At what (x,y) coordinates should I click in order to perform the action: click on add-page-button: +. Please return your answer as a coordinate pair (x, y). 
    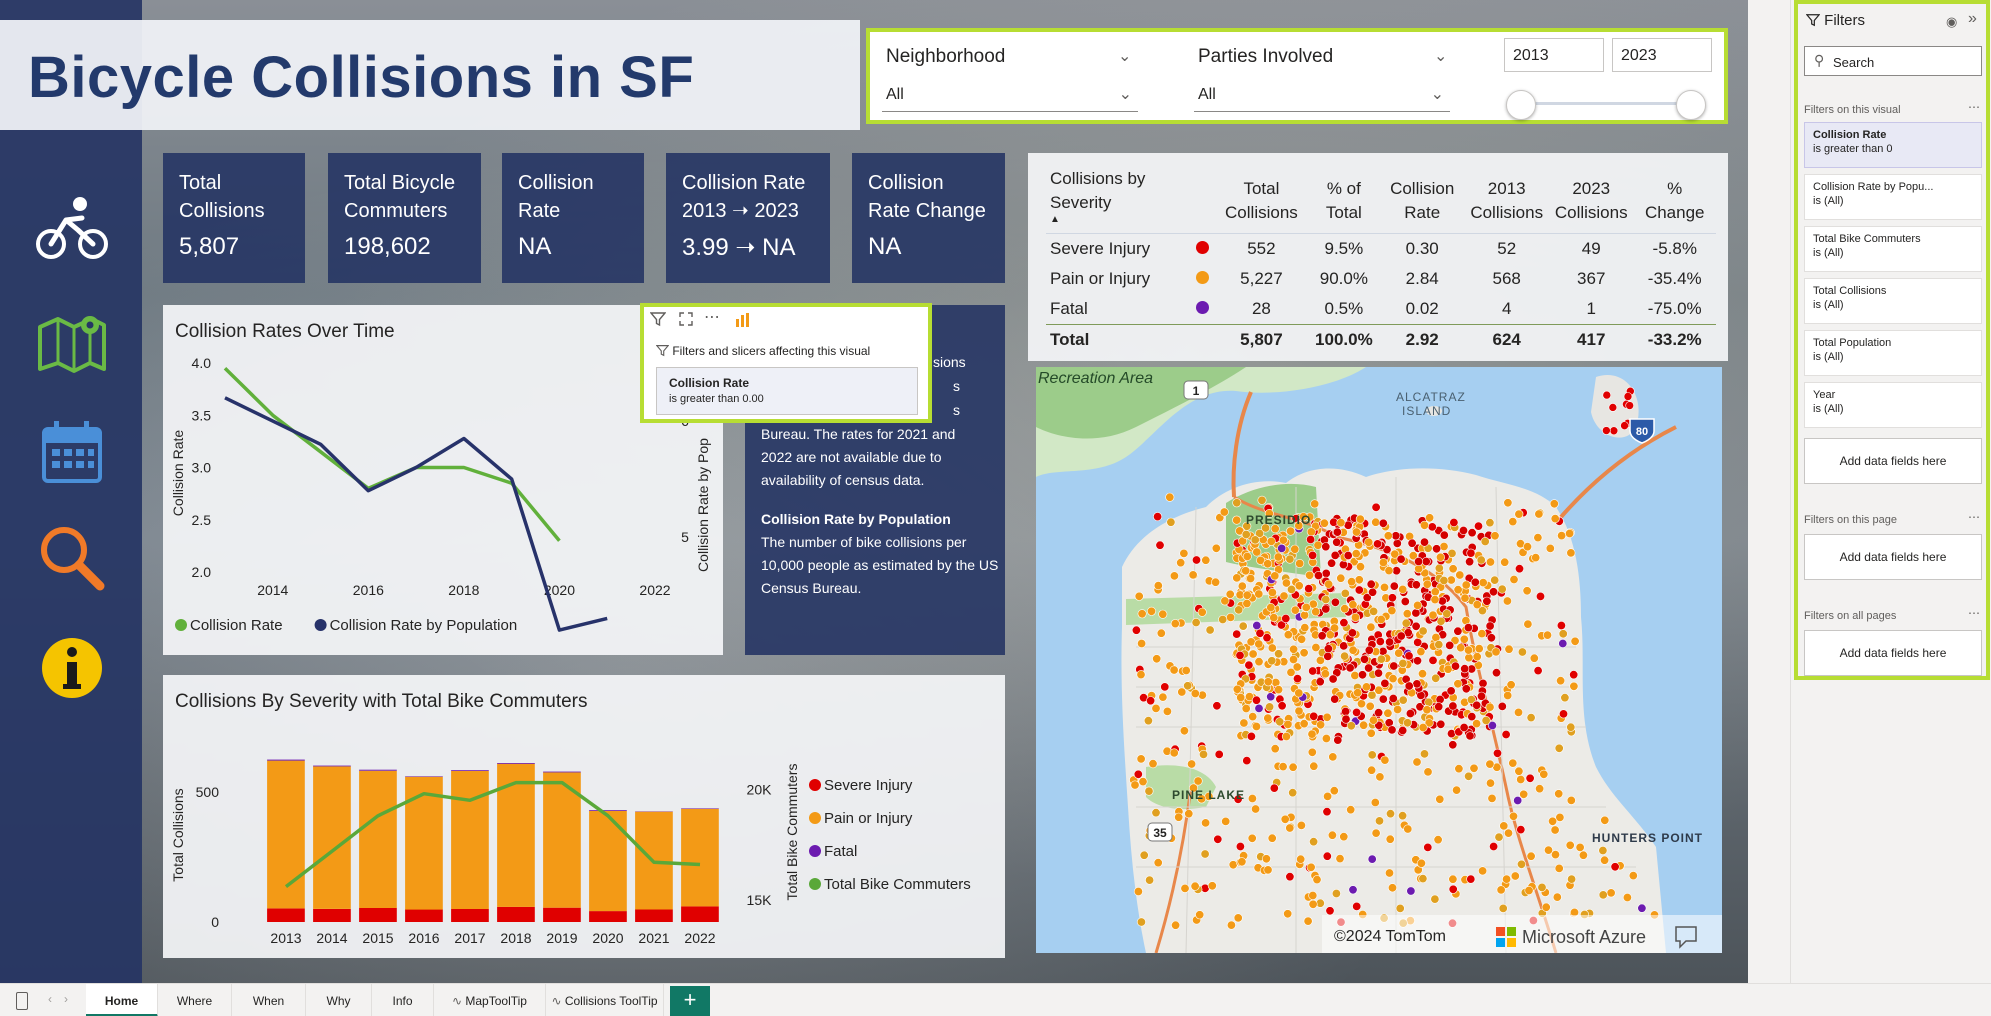
    Looking at the image, I should click on (690, 1001).